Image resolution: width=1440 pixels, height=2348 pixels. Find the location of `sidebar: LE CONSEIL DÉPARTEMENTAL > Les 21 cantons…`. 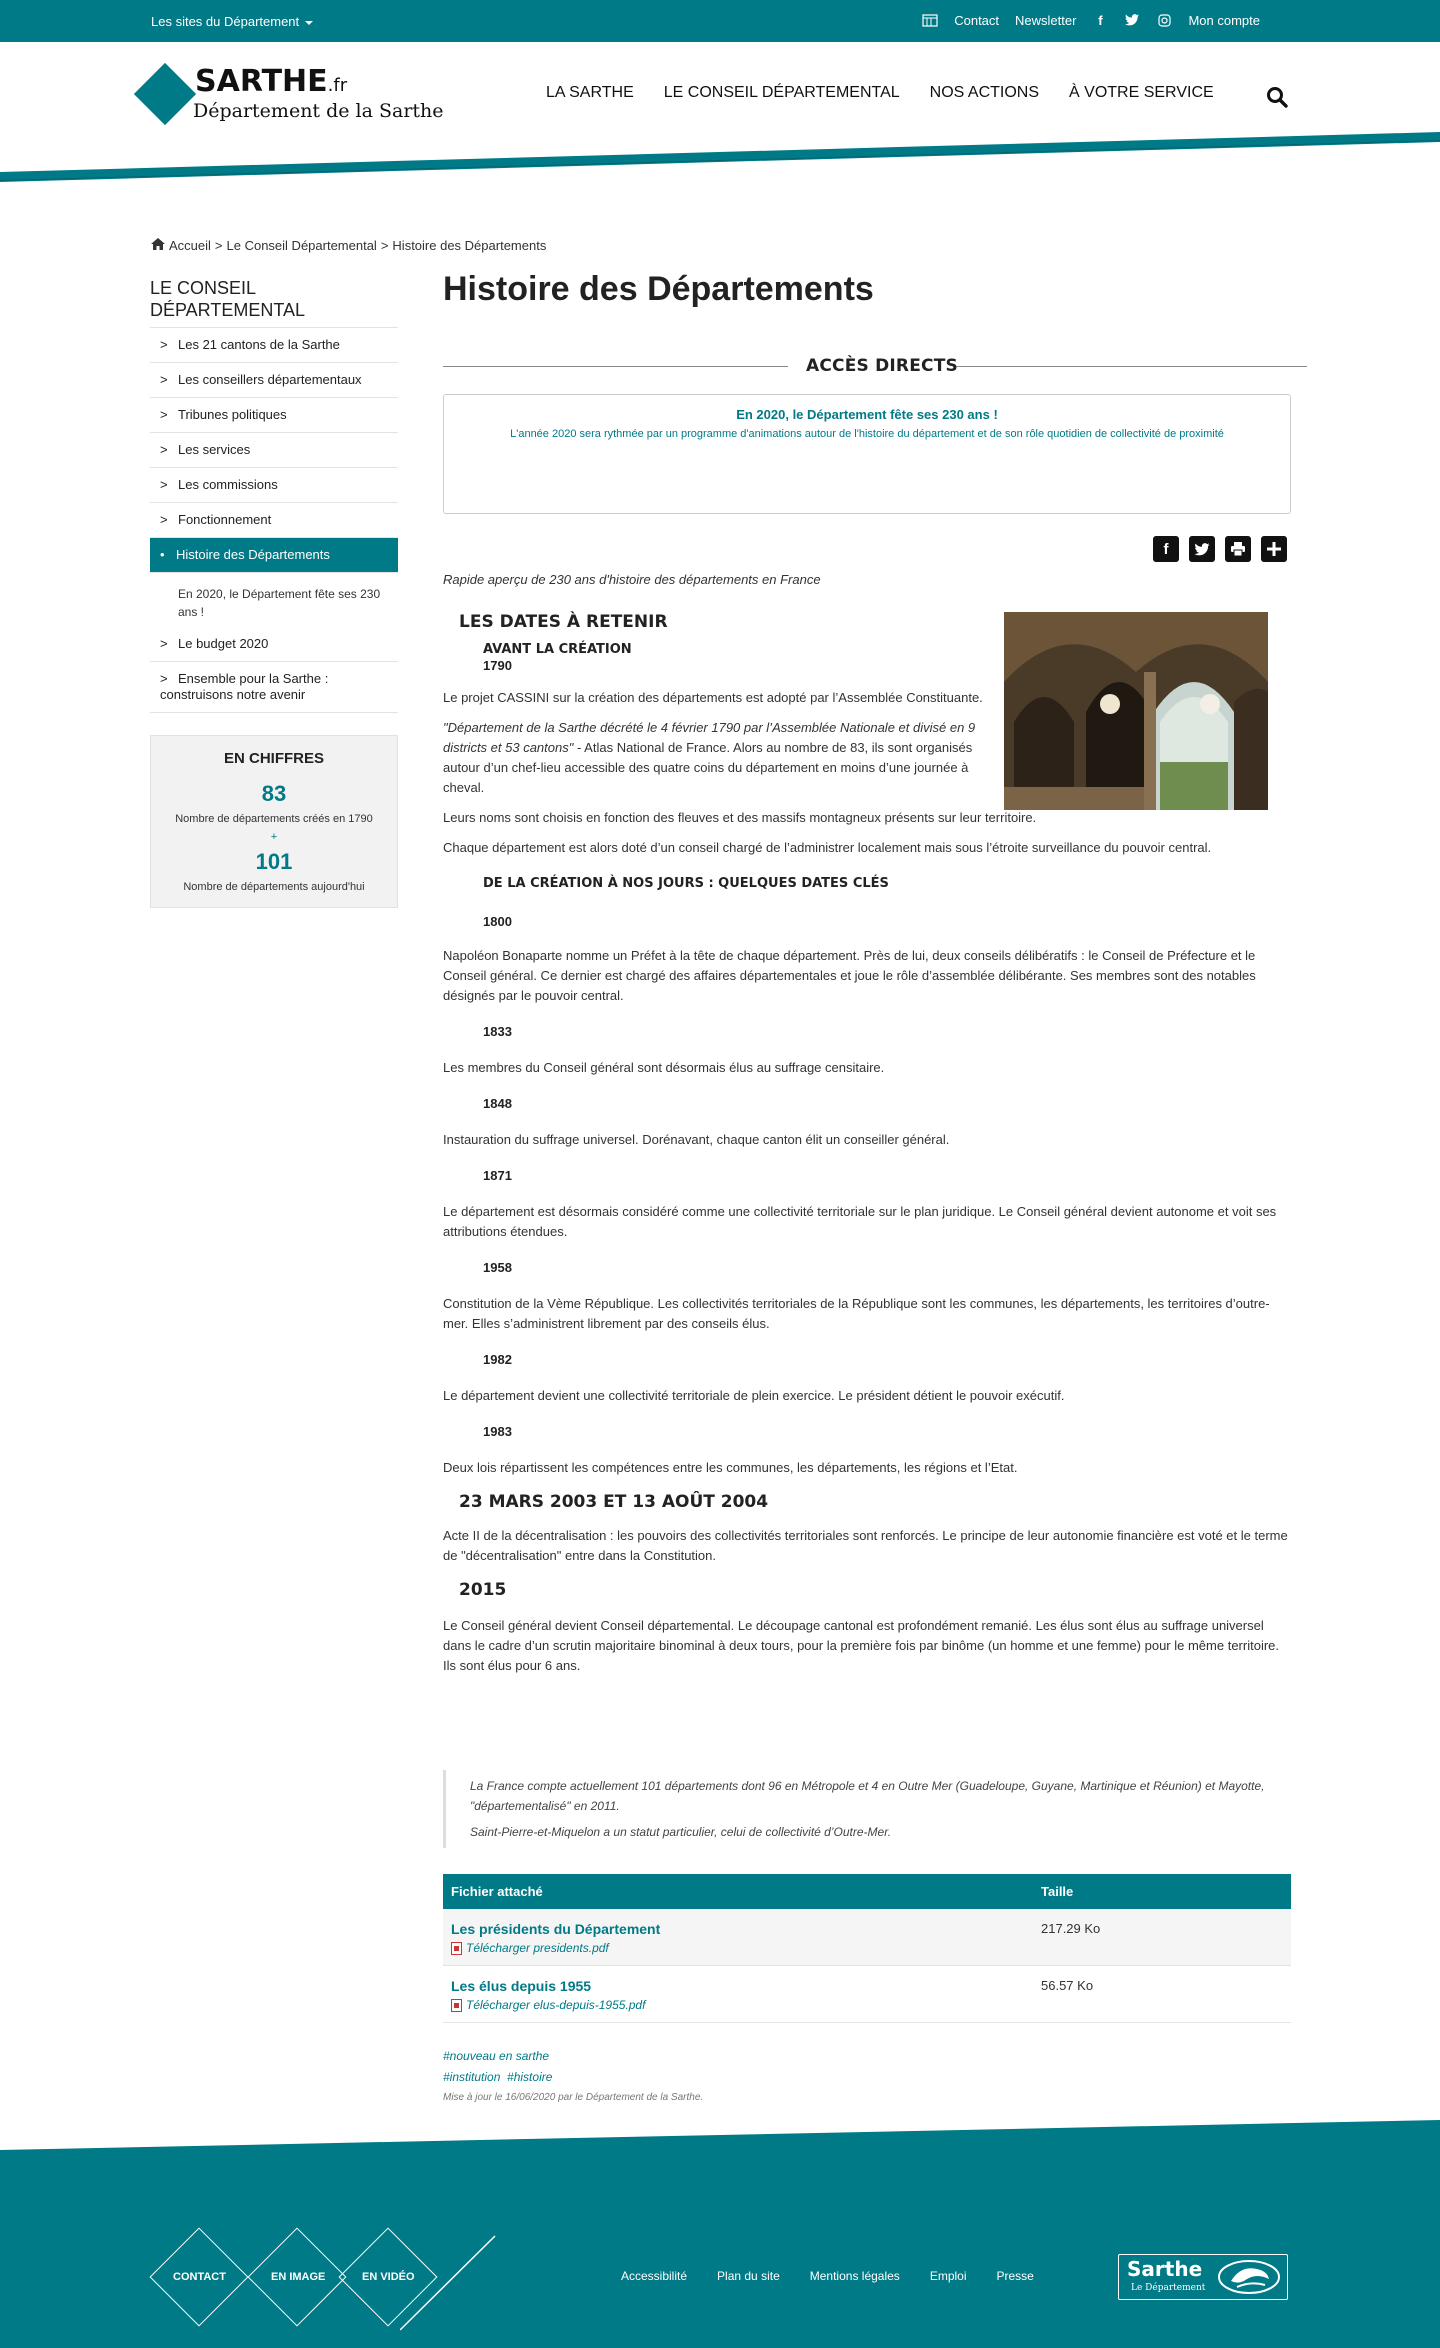

sidebar: LE CONSEIL DÉPARTEMENTAL > Les 21 cantons… is located at coordinates (274, 592).